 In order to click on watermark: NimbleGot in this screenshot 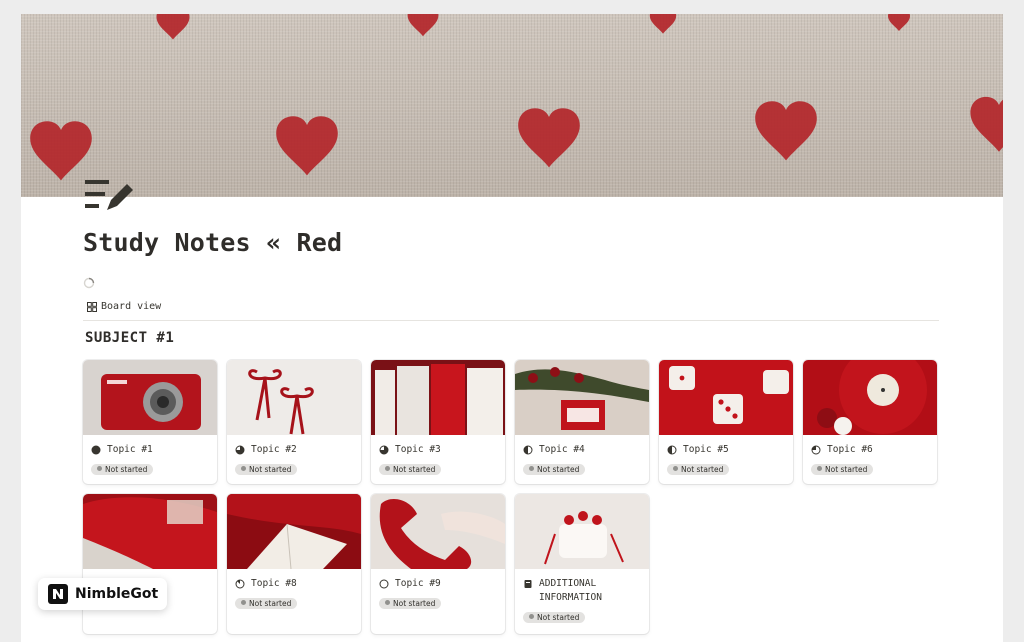, I will do `click(103, 594)`.